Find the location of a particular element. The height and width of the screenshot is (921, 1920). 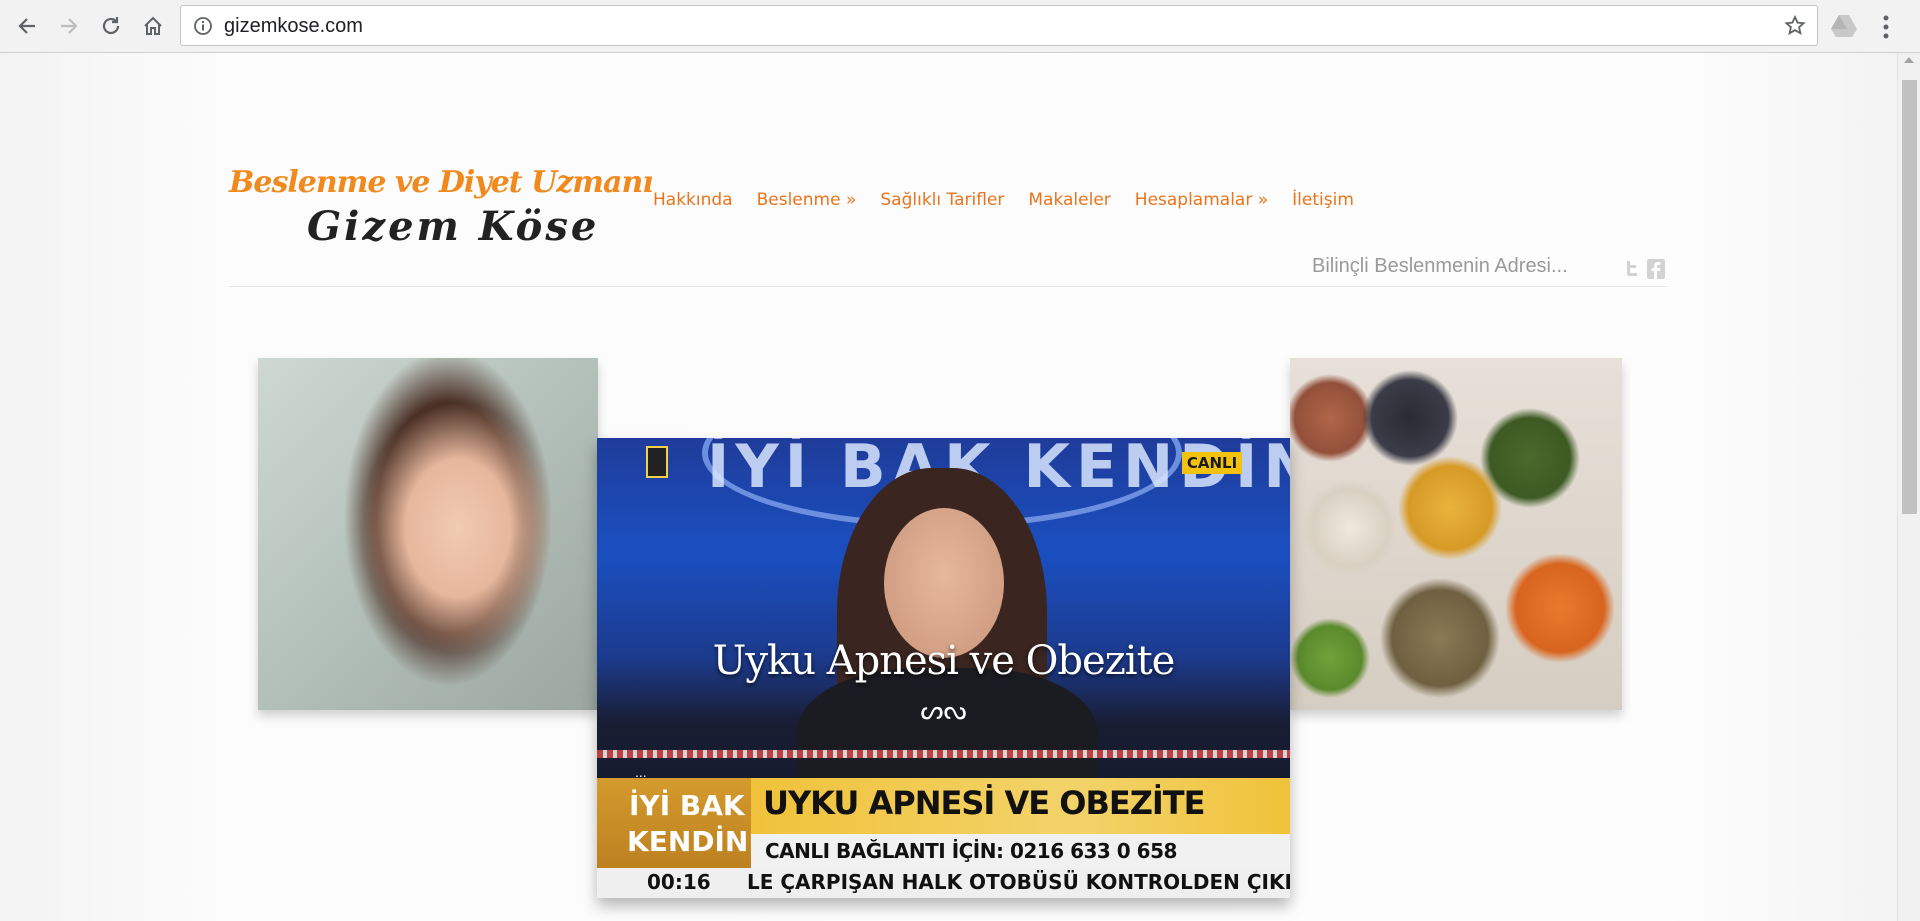

home-button is located at coordinates (153, 26).